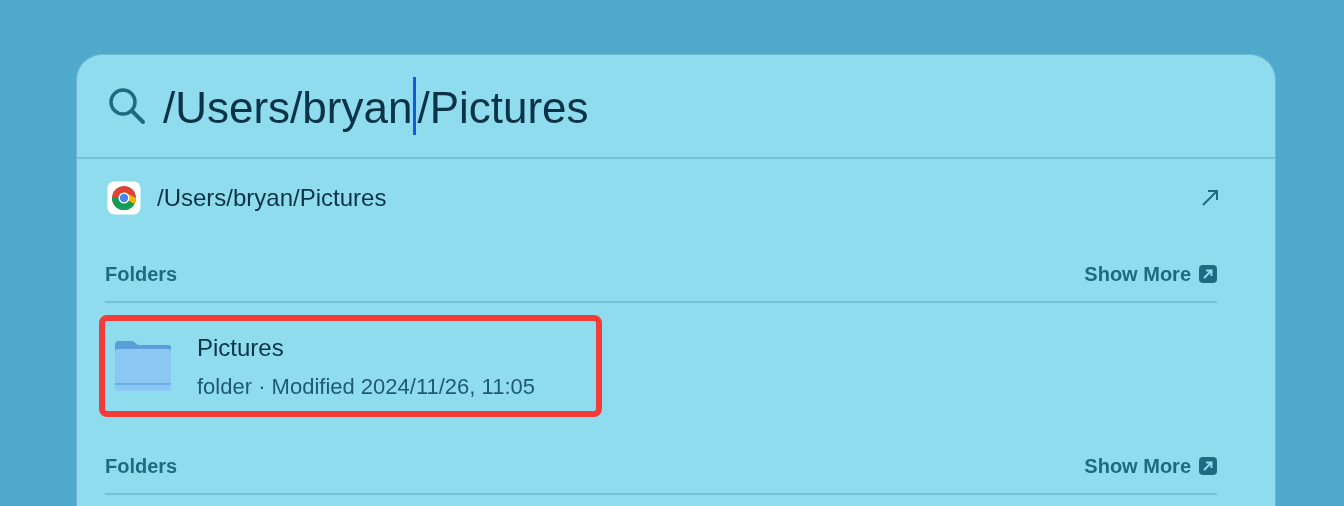 This screenshot has height=506, width=1344. I want to click on search-field: /Users/bryan/Pictures, so click(376, 106).